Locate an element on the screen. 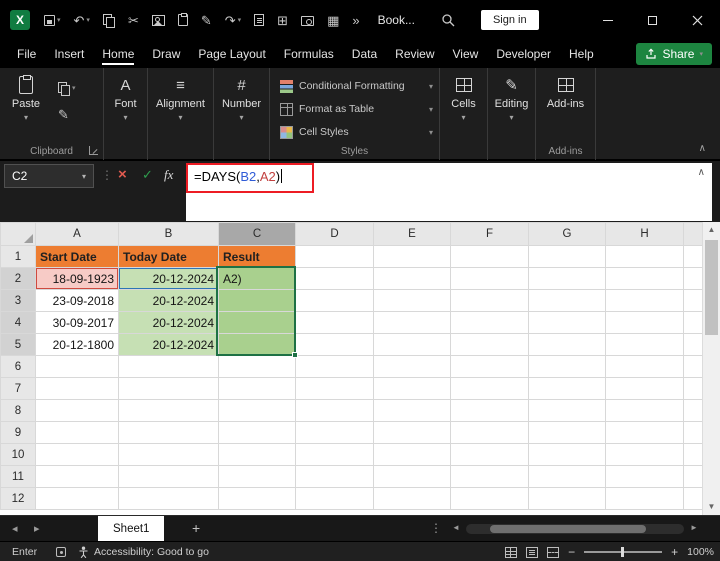  maximize-button is located at coordinates (652, 20).